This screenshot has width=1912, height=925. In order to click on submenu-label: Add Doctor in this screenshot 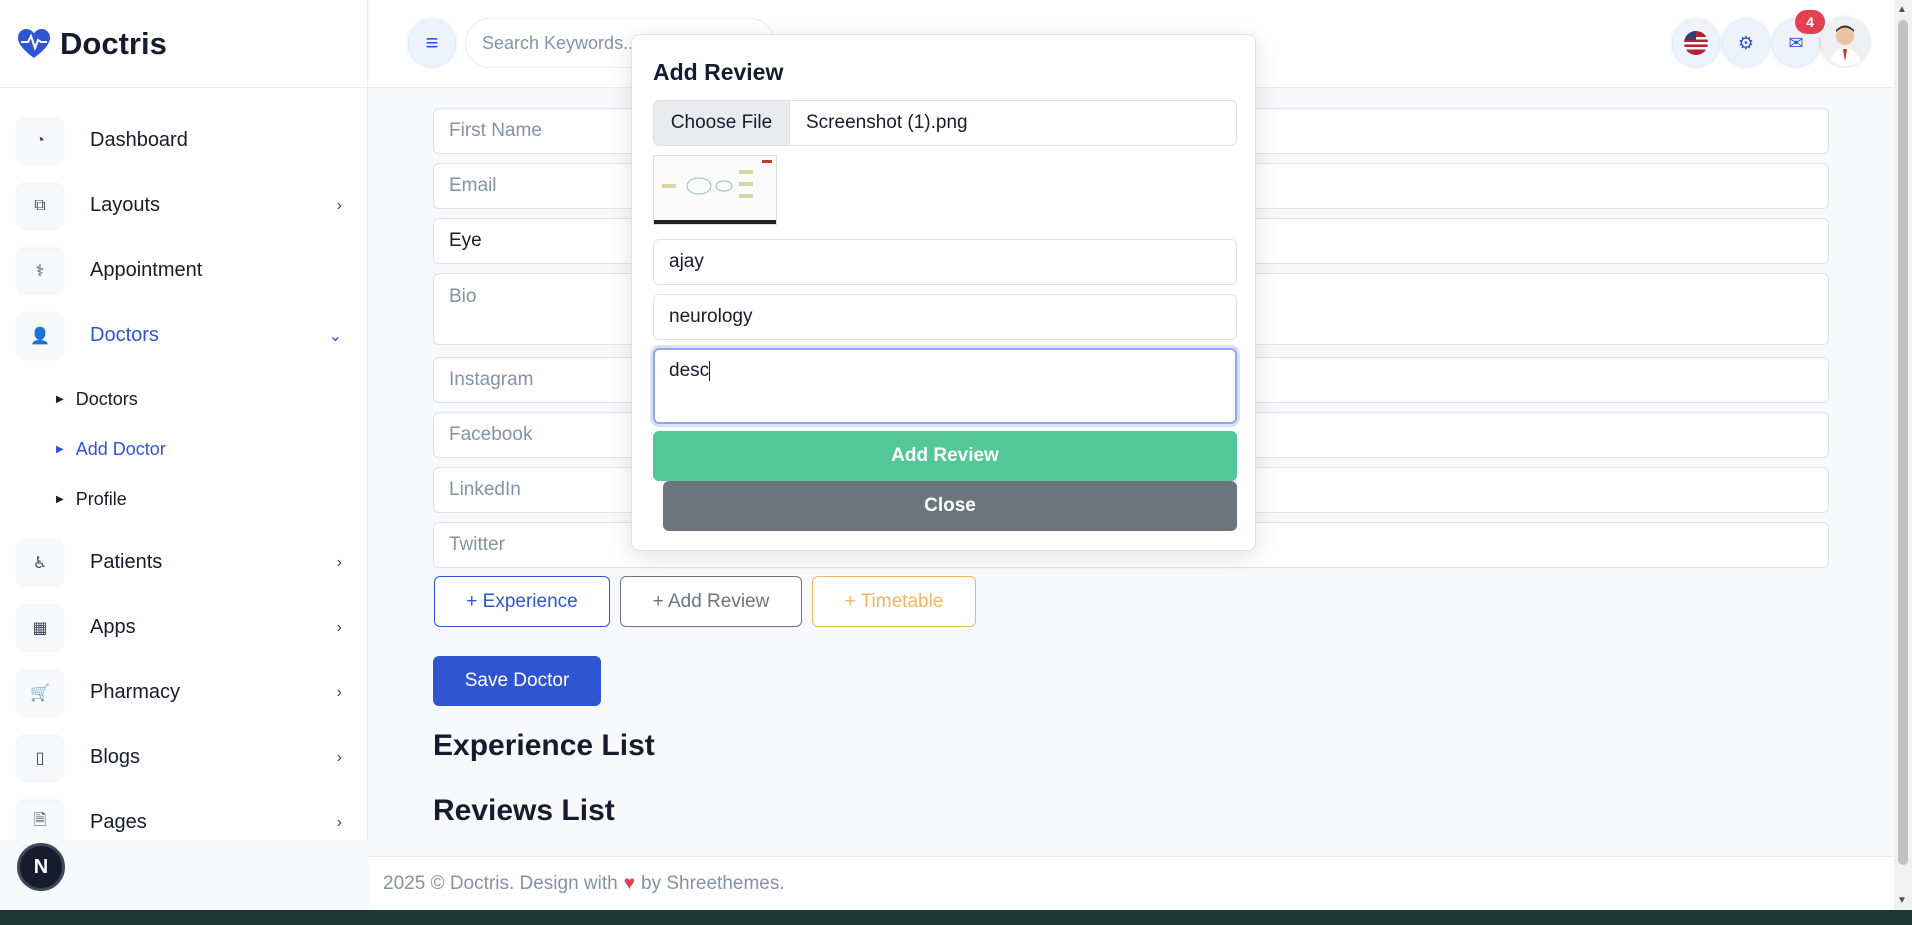, I will do `click(120, 448)`.